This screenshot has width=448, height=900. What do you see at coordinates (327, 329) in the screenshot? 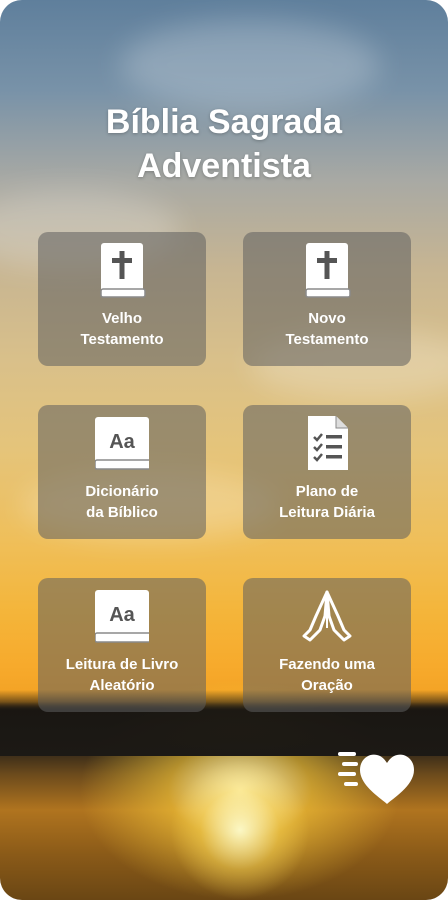
I see `new-testament-label: Novo Testamento` at bounding box center [327, 329].